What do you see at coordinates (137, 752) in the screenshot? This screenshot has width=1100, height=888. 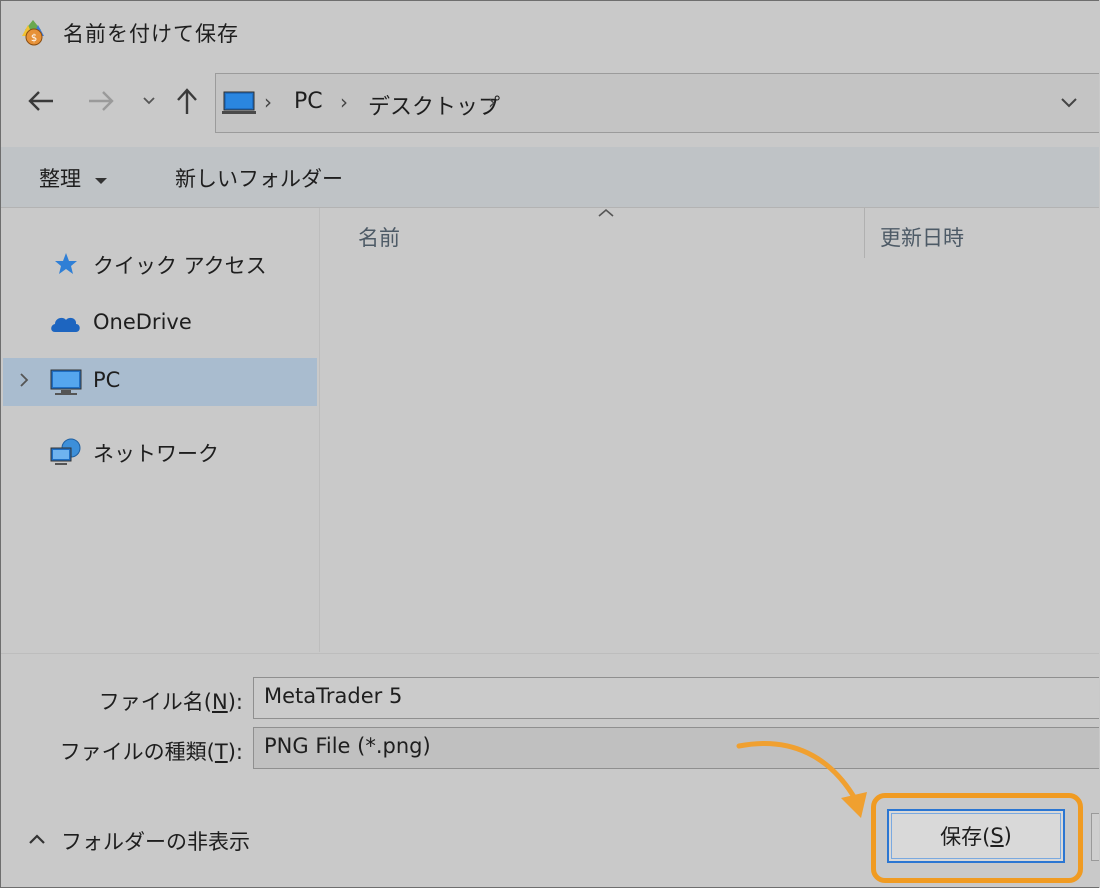 I see `filetype-label-text: ファイルの種類(` at bounding box center [137, 752].